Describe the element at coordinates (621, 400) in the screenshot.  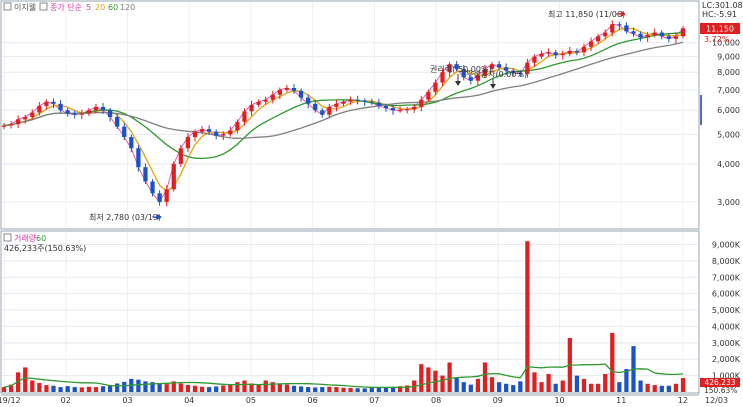
I see `x-tick-label: 11` at that location.